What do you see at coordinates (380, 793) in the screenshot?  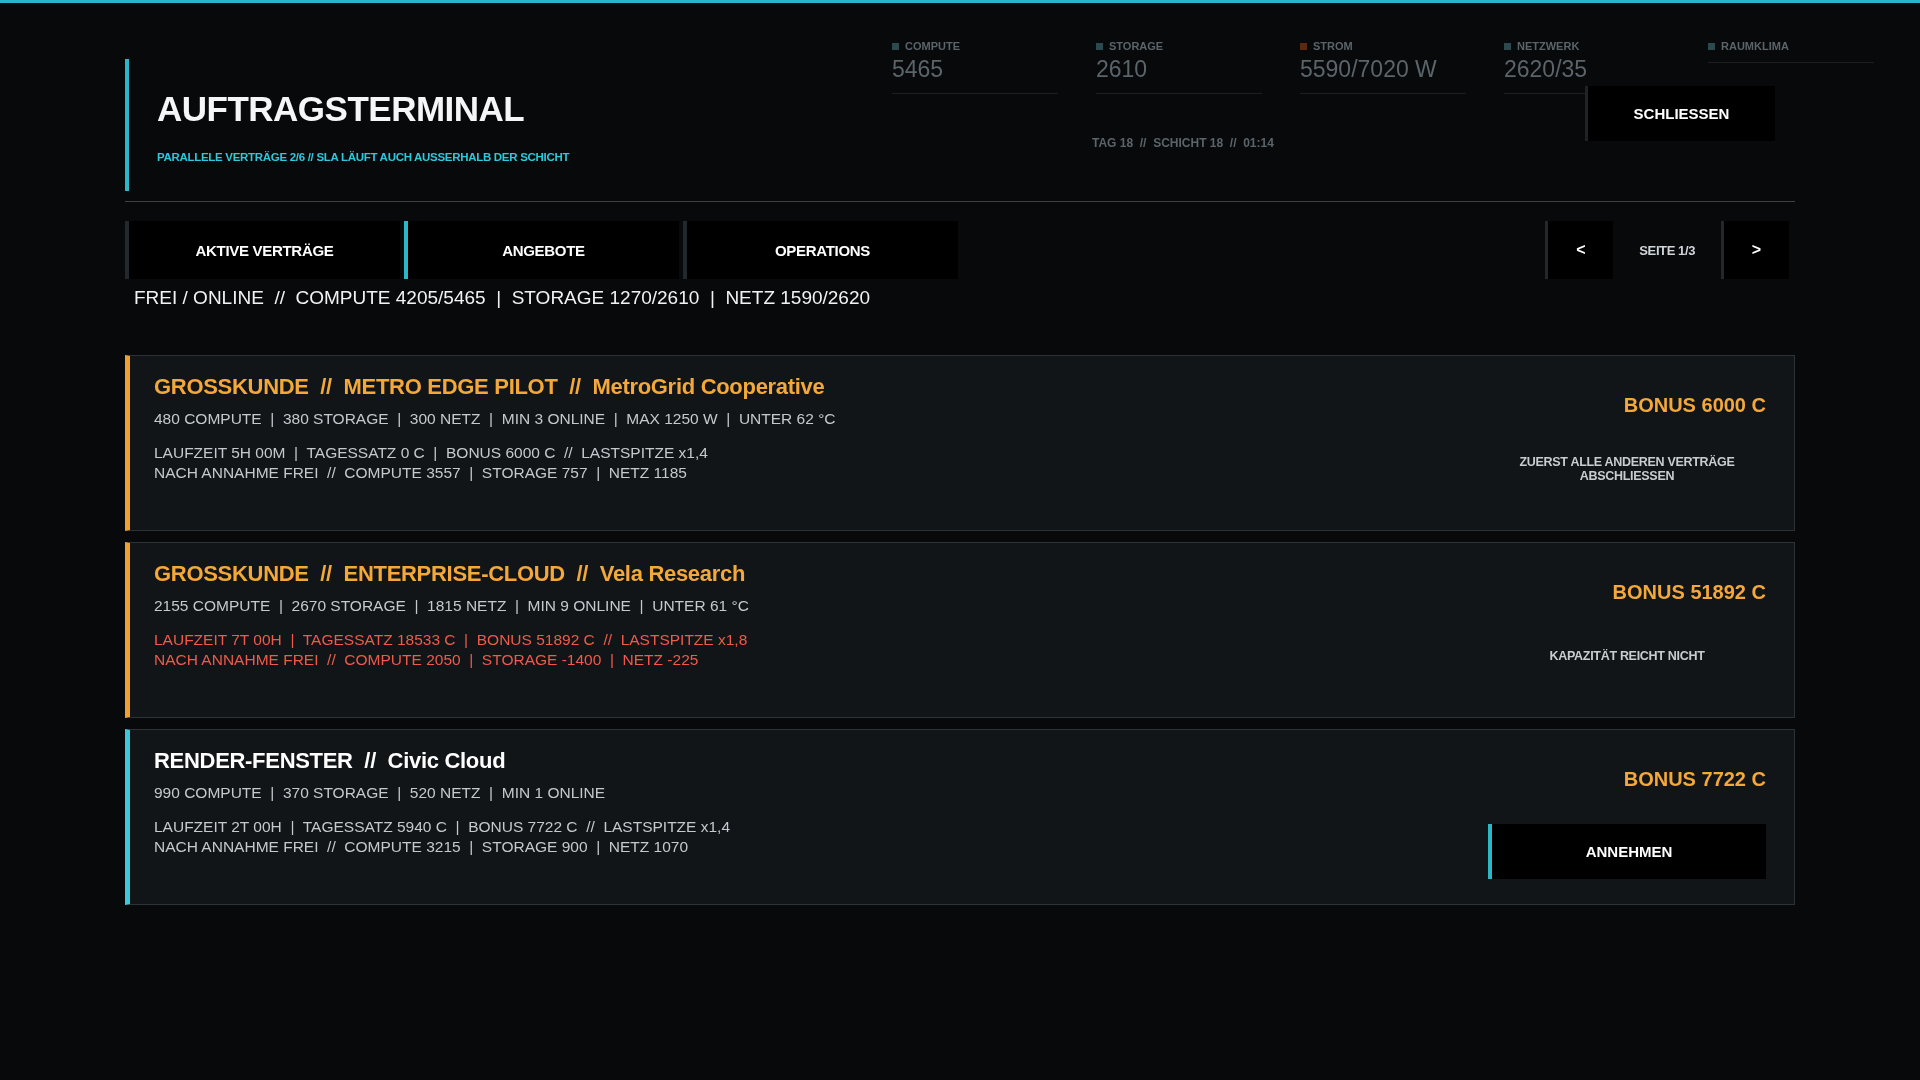 I see `contract-requirements: 990 COMPUTE | 370 STORAGE | 520 NETZ | MIN 1 ONLINE` at bounding box center [380, 793].